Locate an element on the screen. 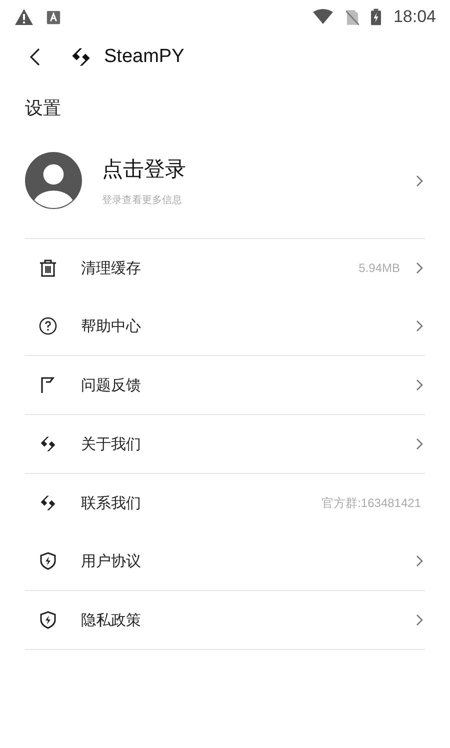 Image resolution: width=450 pixels, height=748 pixels. battery-icon is located at coordinates (376, 17).